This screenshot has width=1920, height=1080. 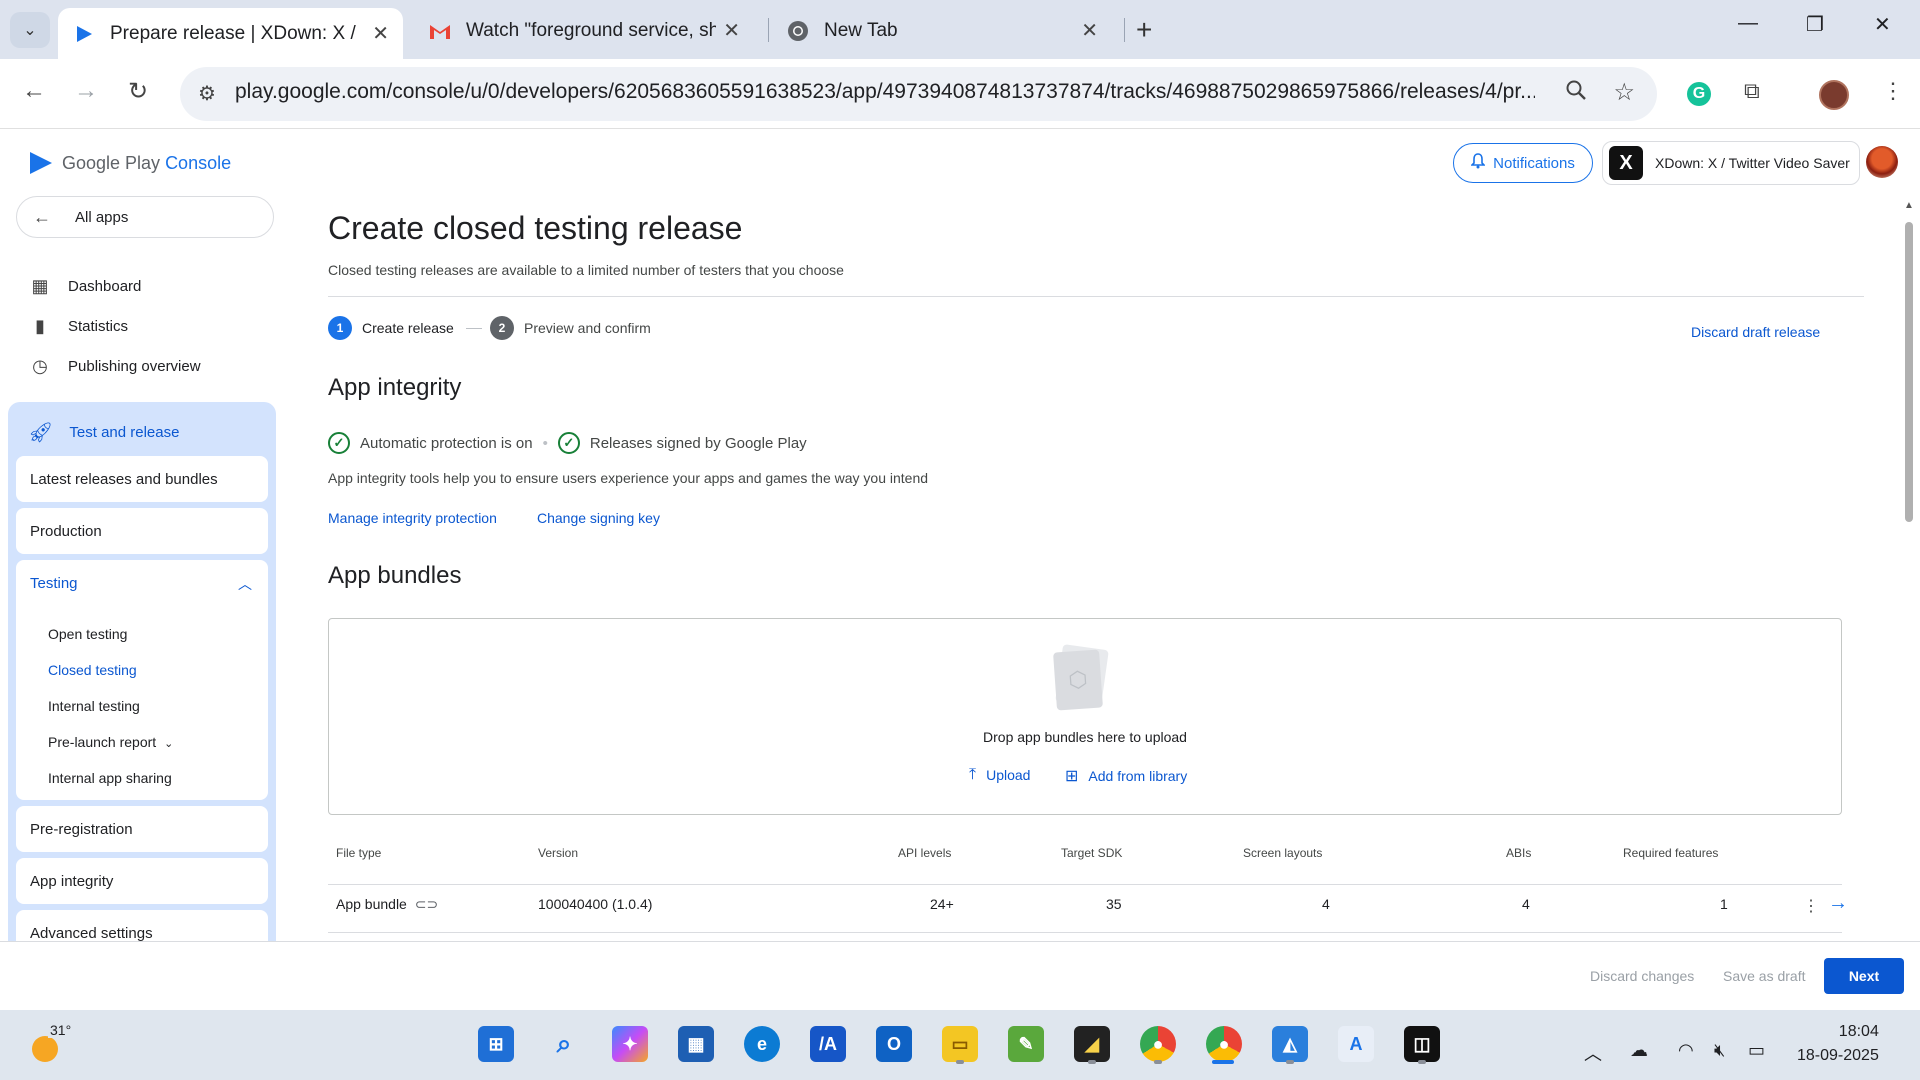 I want to click on outlook-icon: O, so click(x=894, y=1044).